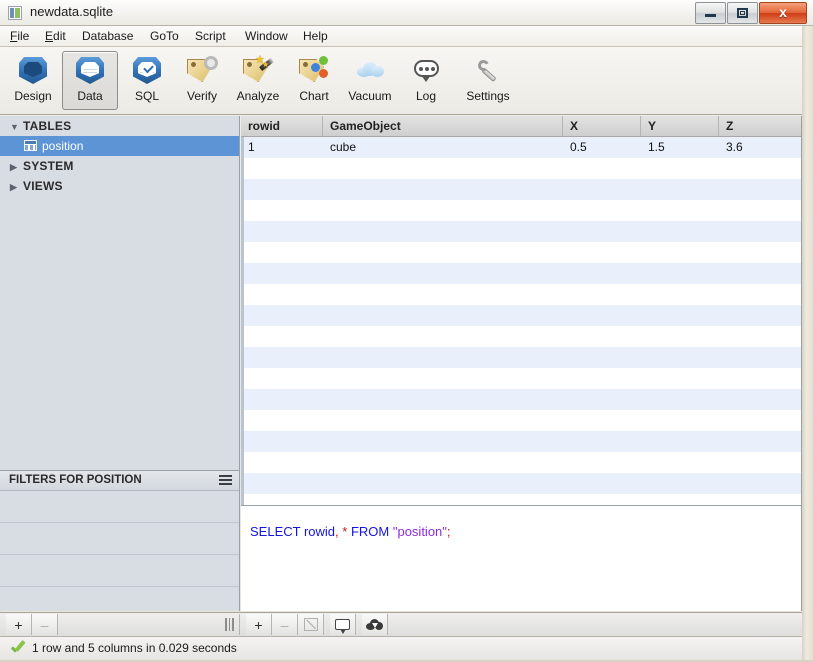 This screenshot has height=662, width=813. I want to click on toolbar-button-analyze: ★ ★ Analyze, so click(258, 80).